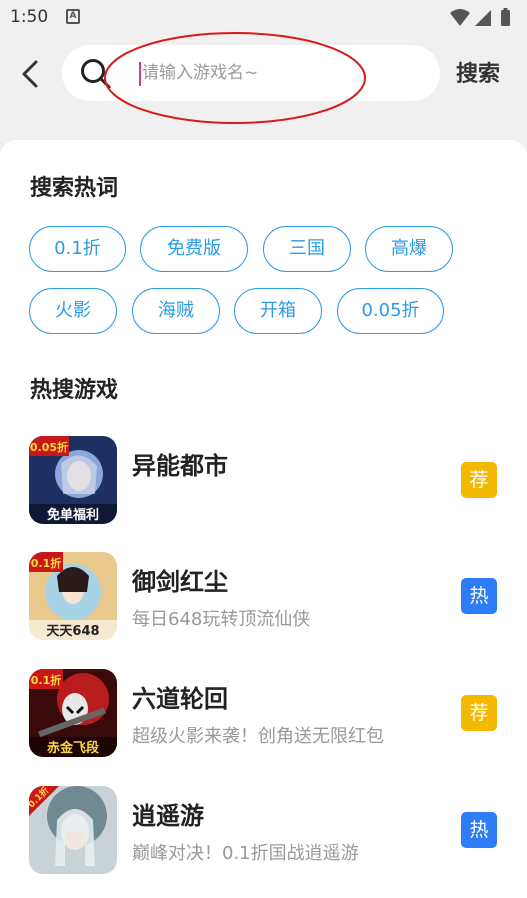 Image resolution: width=527 pixels, height=898 pixels. What do you see at coordinates (278, 311) in the screenshot?
I see `hot-word-tag: 开箱` at bounding box center [278, 311].